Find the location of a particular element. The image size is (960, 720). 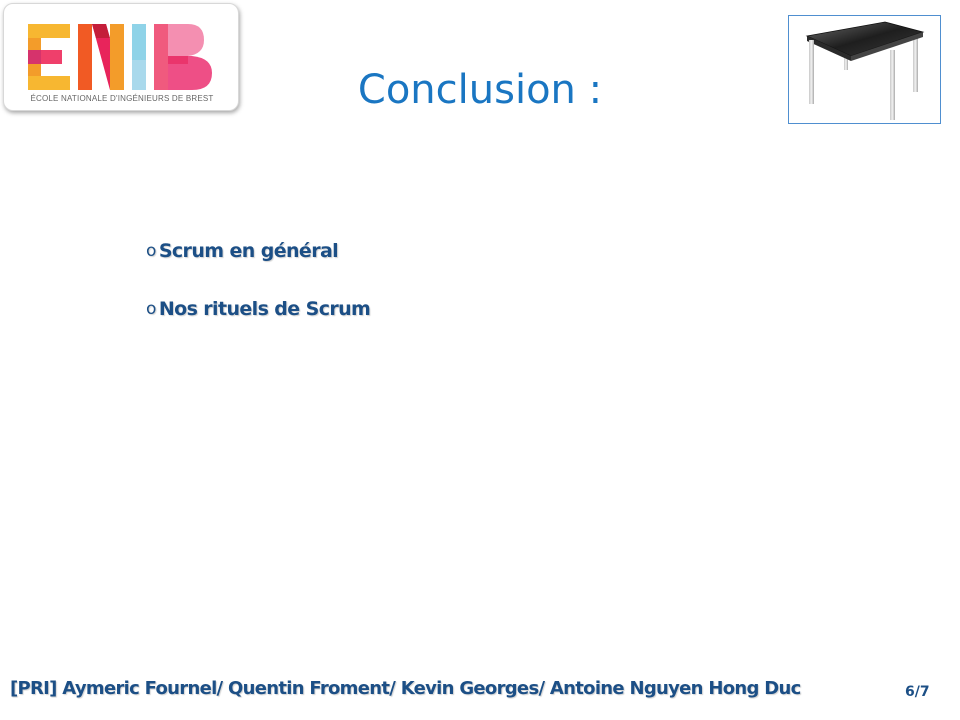

bullet-item: o Scrum en général is located at coordinates (258, 251).